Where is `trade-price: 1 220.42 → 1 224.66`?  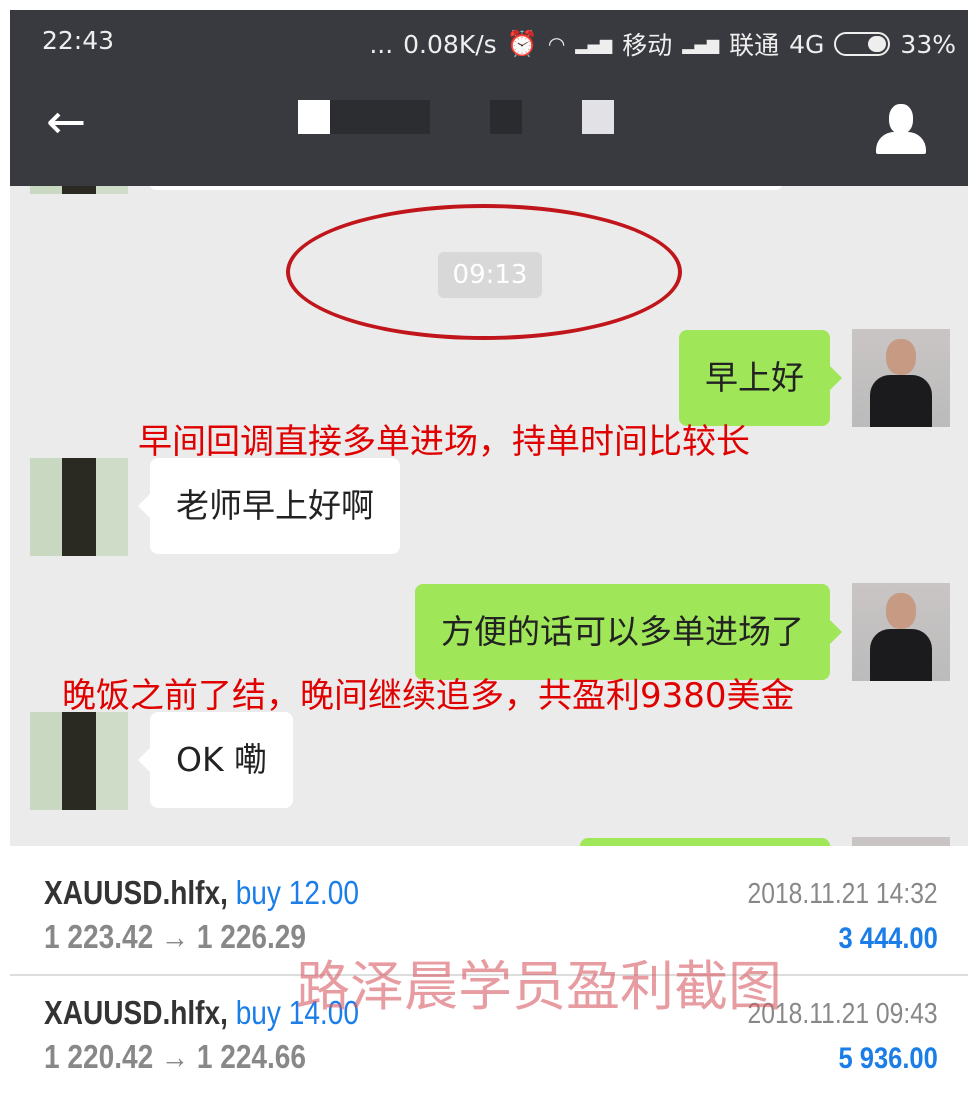 trade-price: 1 220.42 → 1 224.66 is located at coordinates (175, 1056).